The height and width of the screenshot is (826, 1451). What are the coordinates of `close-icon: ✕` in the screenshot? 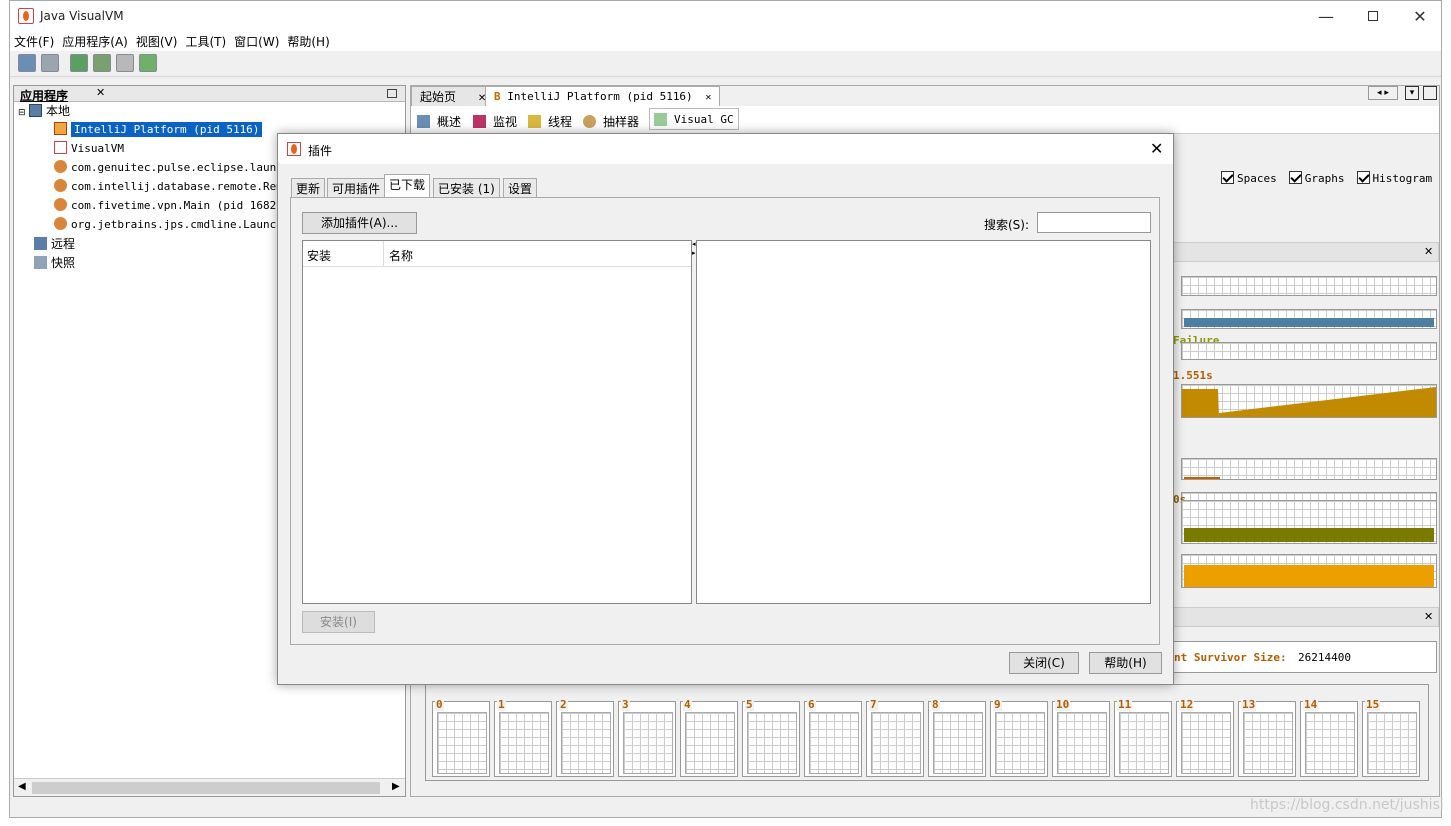 It's located at (1420, 16).